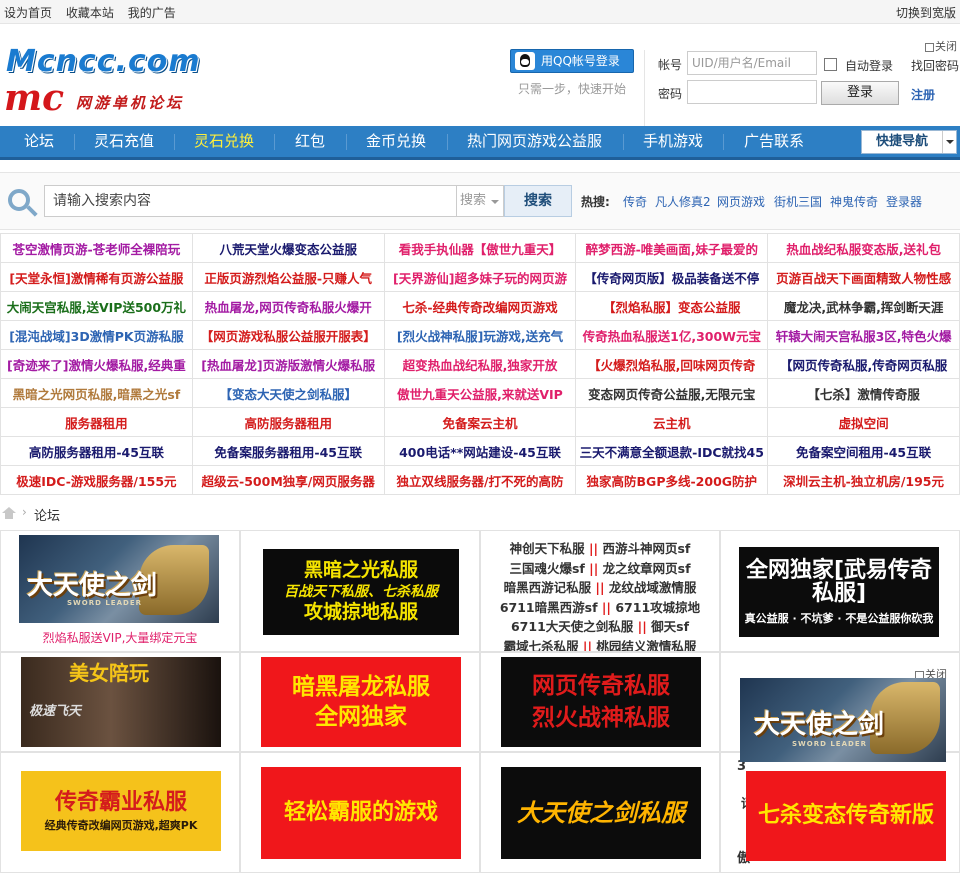 This screenshot has height=873, width=960. What do you see at coordinates (904, 201) in the screenshot?
I see `hot-term: 登录器` at bounding box center [904, 201].